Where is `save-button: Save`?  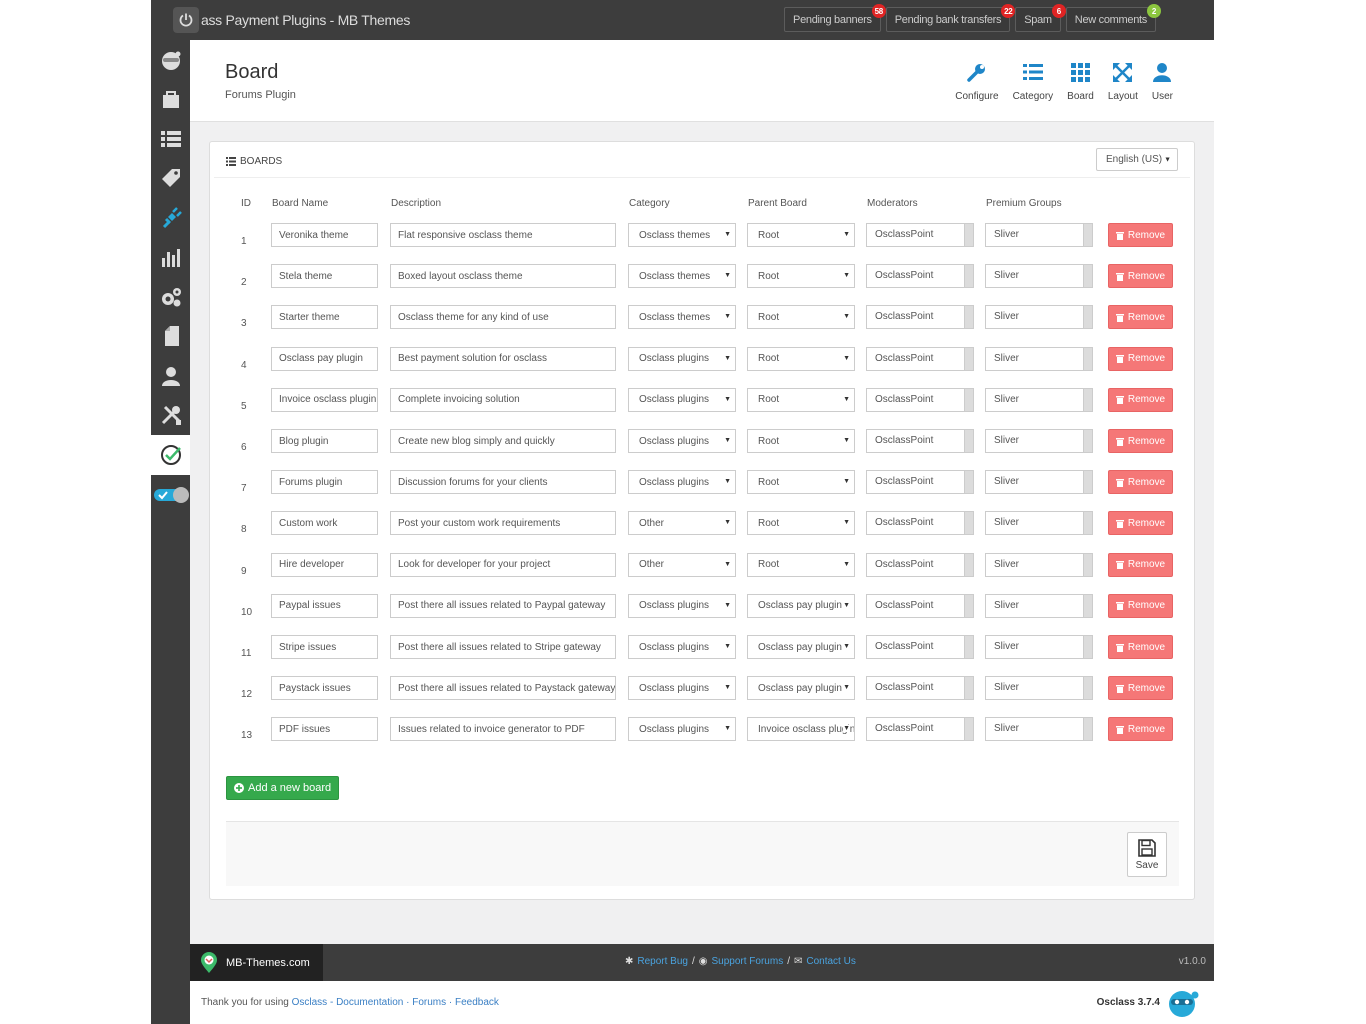 save-button: Save is located at coordinates (1147, 854).